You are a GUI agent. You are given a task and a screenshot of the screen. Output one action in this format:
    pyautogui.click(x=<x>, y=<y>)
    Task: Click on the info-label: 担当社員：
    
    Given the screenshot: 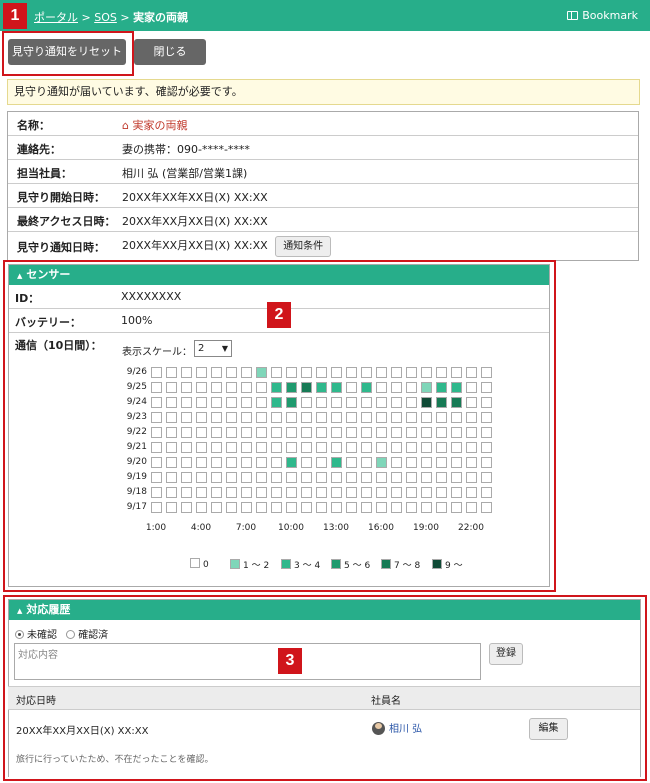 What is the action you would take?
    pyautogui.click(x=44, y=173)
    